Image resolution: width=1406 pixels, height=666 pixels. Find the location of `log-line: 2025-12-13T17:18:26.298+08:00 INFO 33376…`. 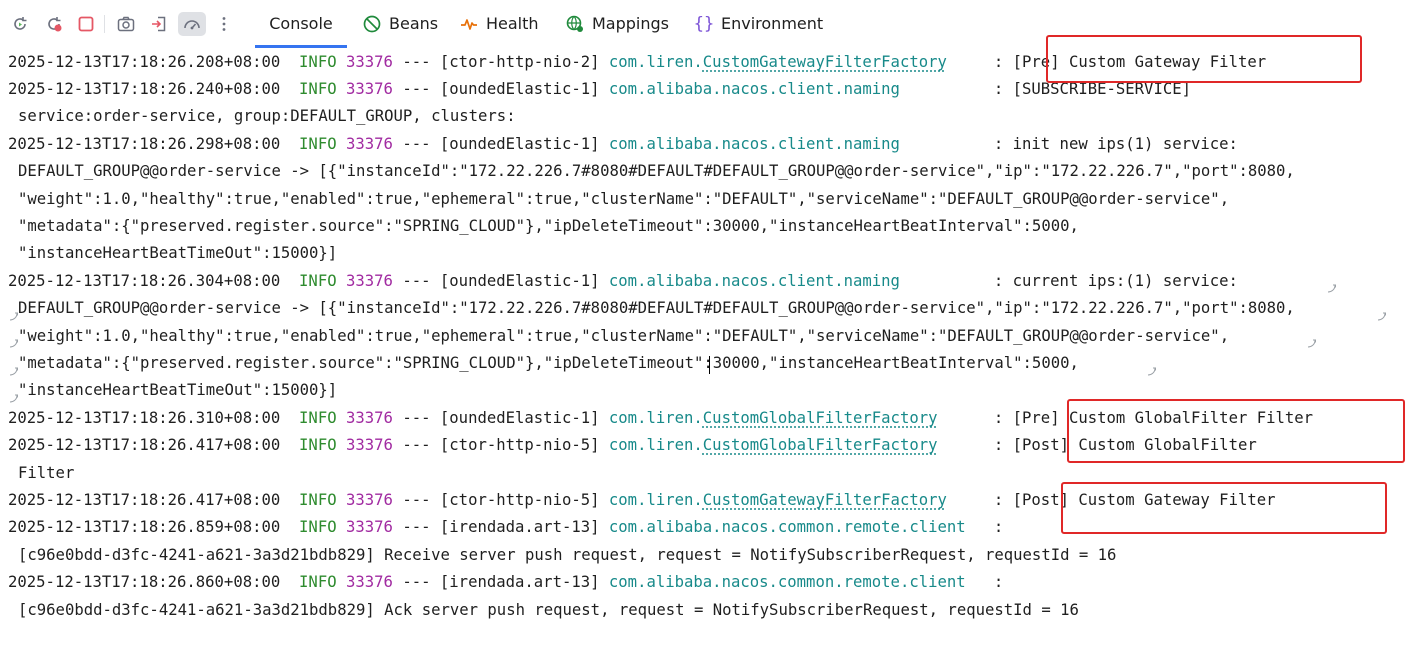

log-line: 2025-12-13T17:18:26.298+08:00 INFO 33376… is located at coordinates (623, 144).